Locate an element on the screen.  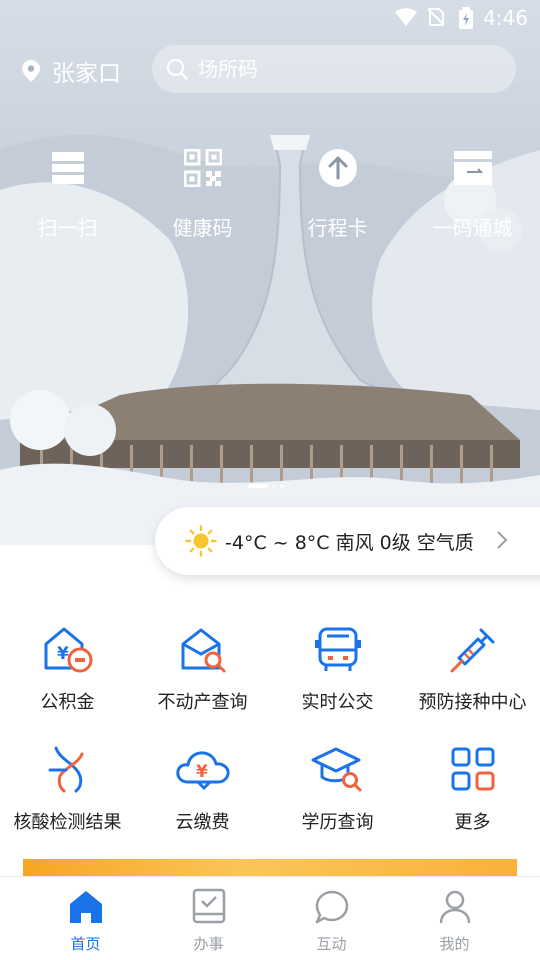
tab-profile: 我的 is located at coordinates (454, 918).